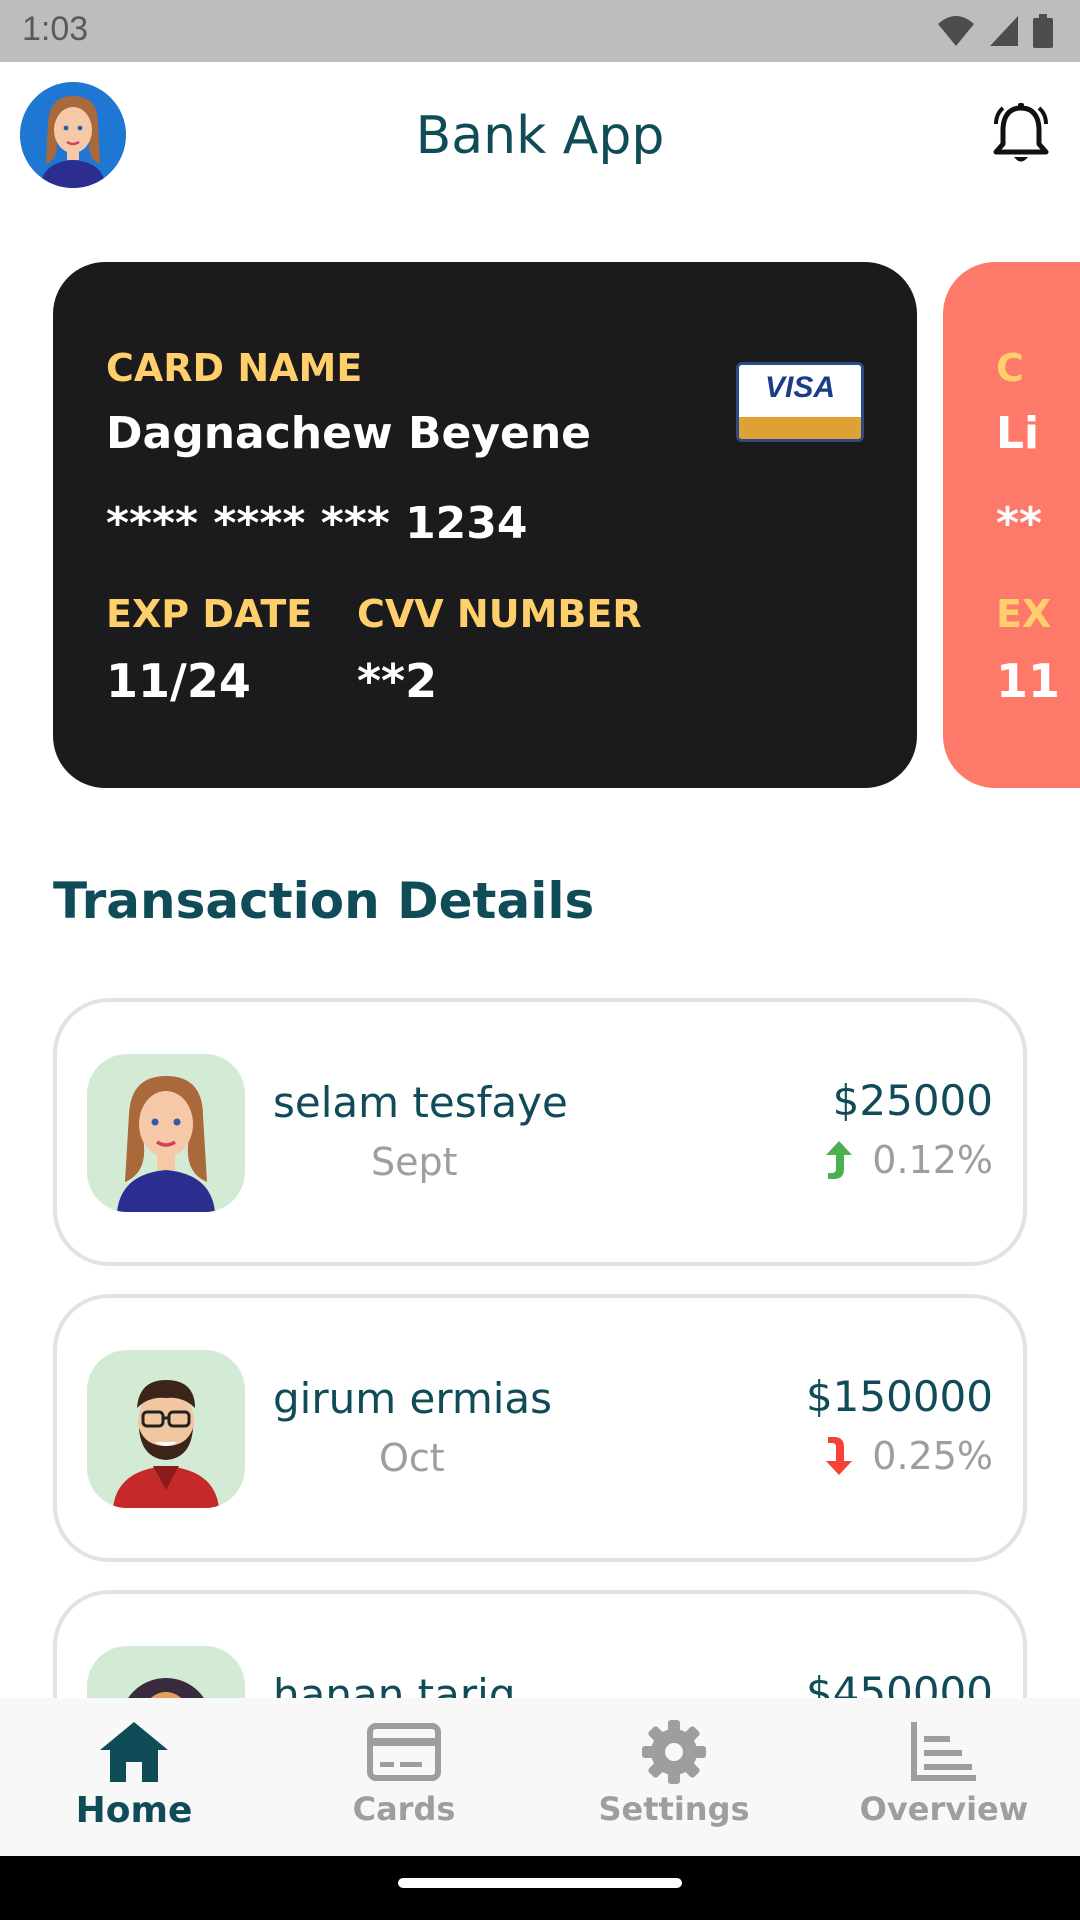  Describe the element at coordinates (839, 1160) in the screenshot. I see `arrow-up-icon` at that location.